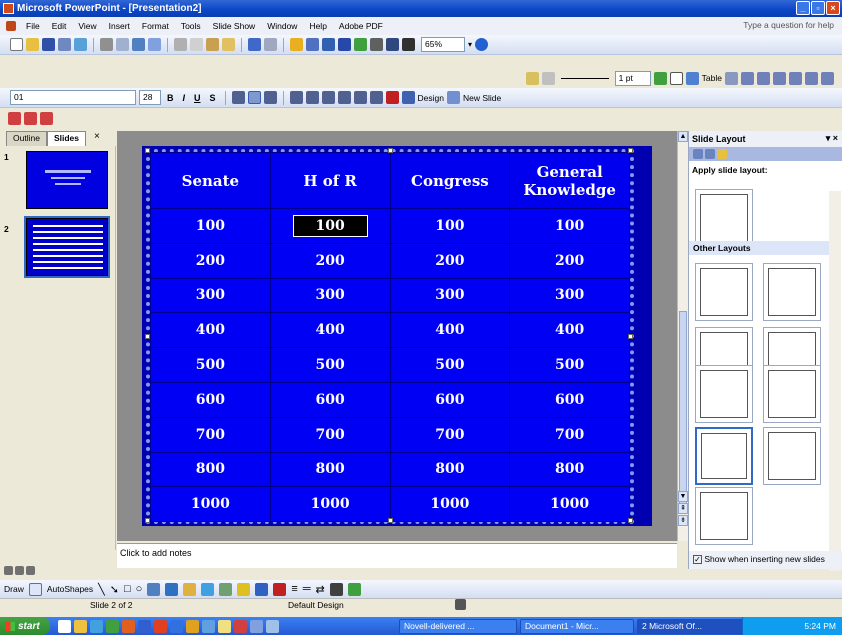  I want to click on border-weight-select: 1 pt, so click(632, 78).